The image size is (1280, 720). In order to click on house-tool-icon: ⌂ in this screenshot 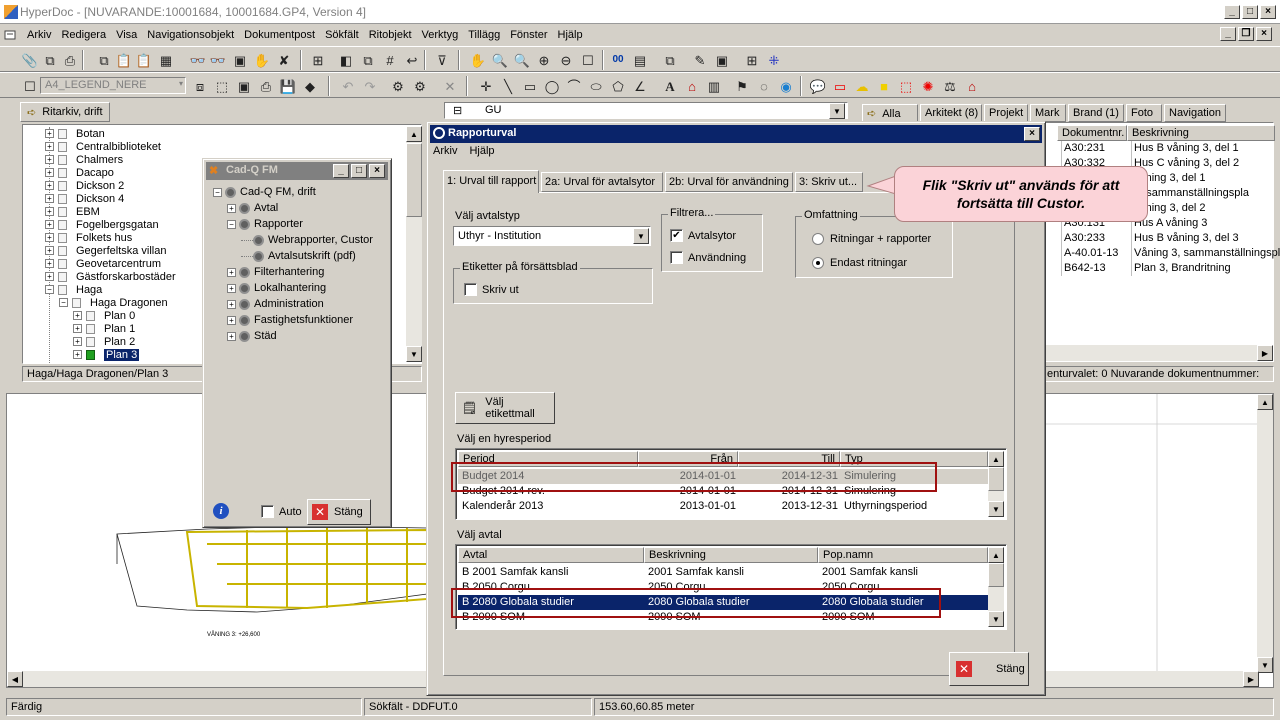, I will do `click(972, 86)`.